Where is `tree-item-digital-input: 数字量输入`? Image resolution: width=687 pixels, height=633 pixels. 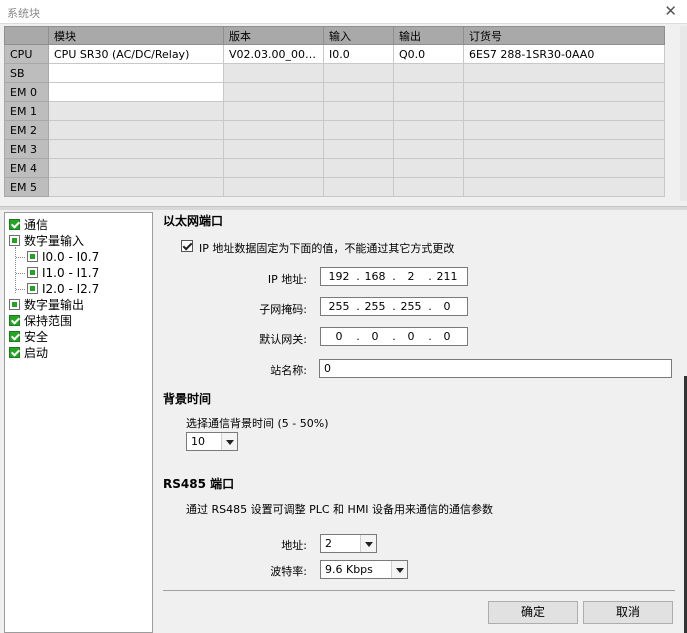
tree-item-digital-input: 数字量输入 is located at coordinates (46, 241).